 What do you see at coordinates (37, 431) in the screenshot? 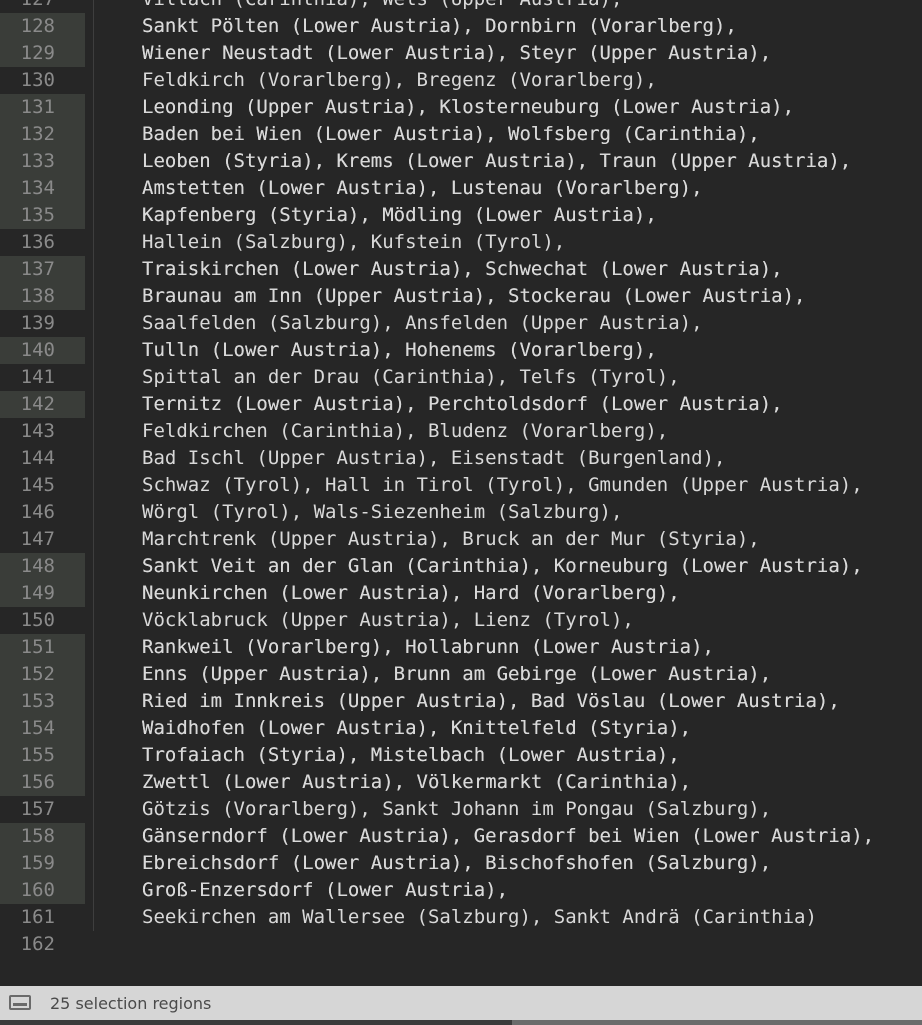
I see `line-number: 143` at bounding box center [37, 431].